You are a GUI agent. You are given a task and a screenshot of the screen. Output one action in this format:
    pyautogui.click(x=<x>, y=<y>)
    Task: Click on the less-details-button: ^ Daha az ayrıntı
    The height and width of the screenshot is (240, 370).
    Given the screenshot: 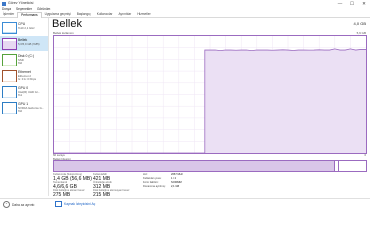 What is the action you would take?
    pyautogui.click(x=18, y=204)
    